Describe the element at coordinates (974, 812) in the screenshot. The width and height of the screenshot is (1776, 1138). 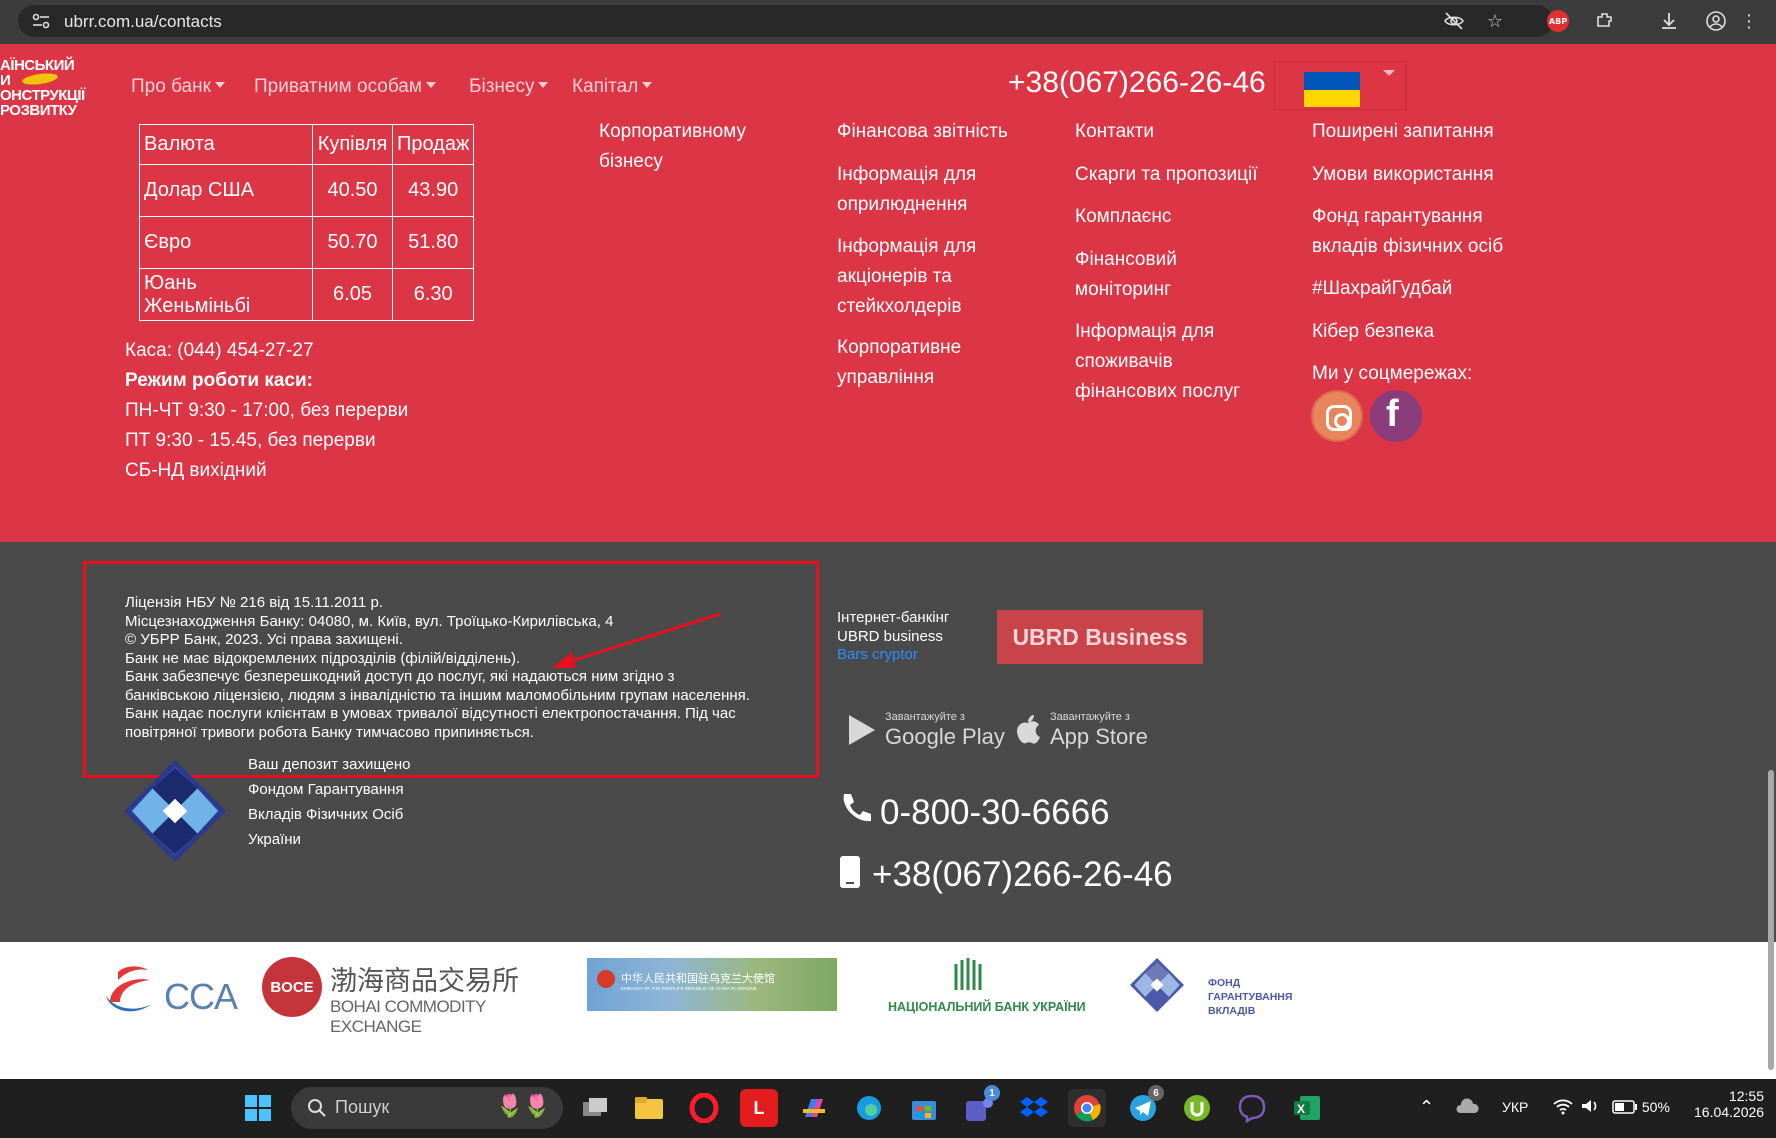
I see `hotline-free: 0-800-30-6666` at that location.